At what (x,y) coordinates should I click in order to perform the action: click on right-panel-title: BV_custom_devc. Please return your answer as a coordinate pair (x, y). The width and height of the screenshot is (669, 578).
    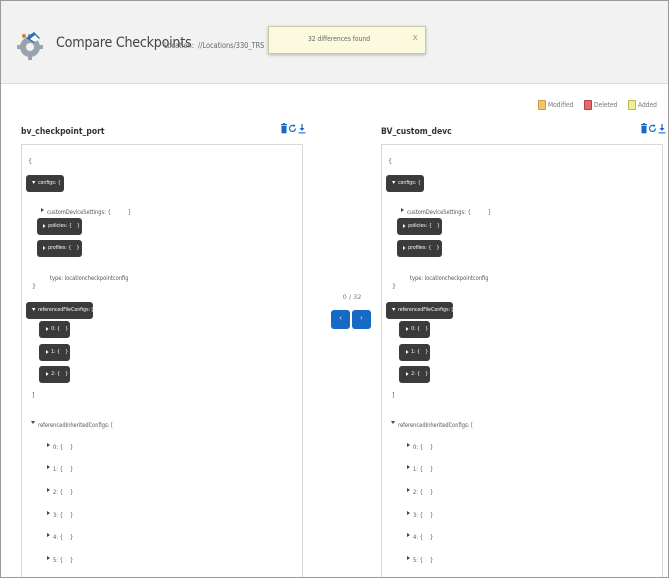
    Looking at the image, I should click on (416, 132).